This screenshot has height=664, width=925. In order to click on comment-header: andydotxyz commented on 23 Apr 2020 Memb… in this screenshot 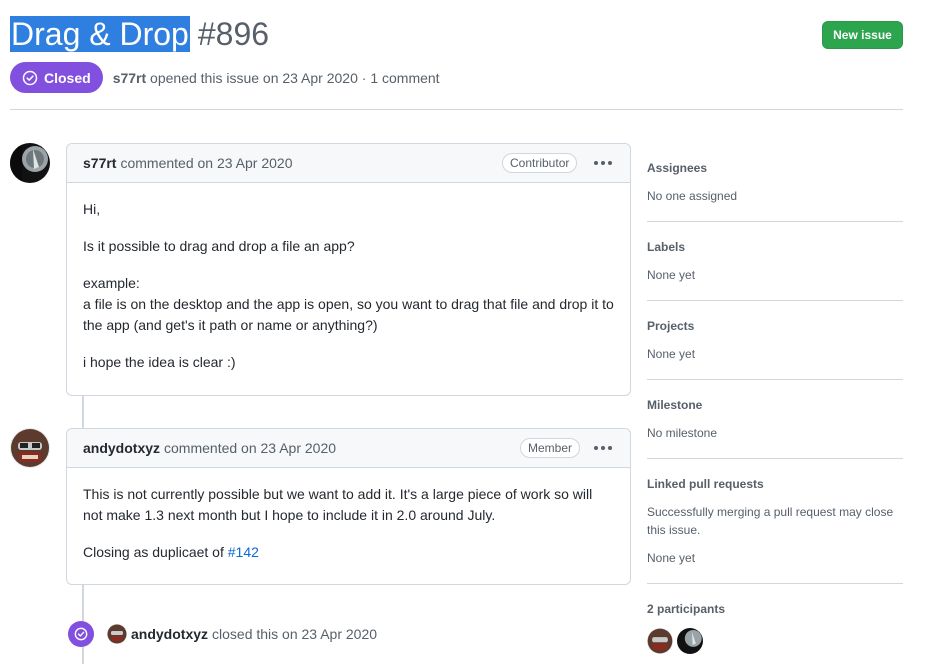, I will do `click(348, 448)`.